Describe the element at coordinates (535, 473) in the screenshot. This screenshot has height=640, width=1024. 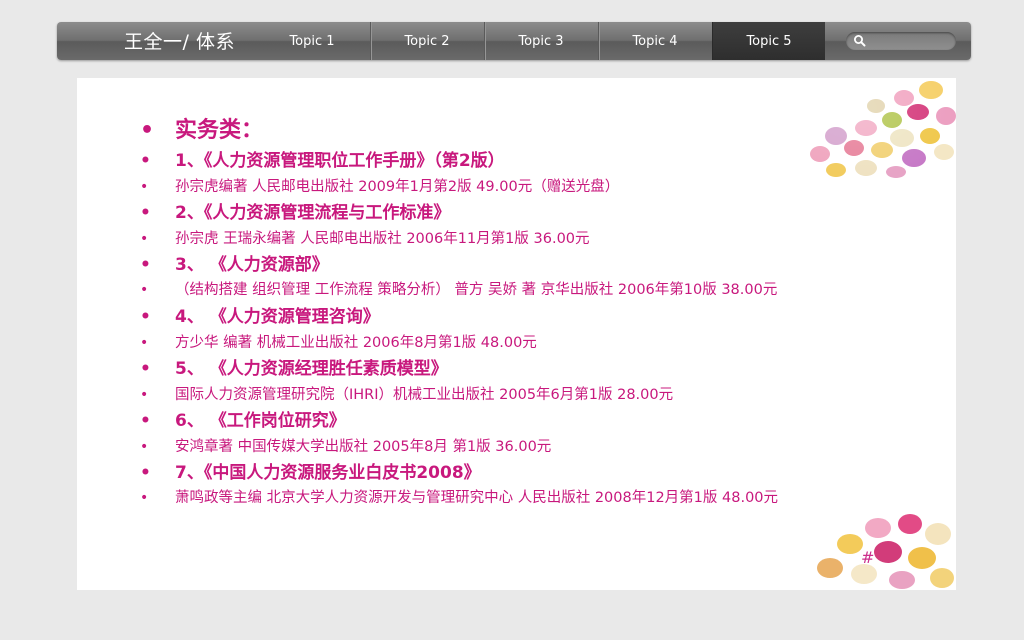
I see `book-title-7: • 7、《中国人力资源服务业白皮书2008》` at that location.